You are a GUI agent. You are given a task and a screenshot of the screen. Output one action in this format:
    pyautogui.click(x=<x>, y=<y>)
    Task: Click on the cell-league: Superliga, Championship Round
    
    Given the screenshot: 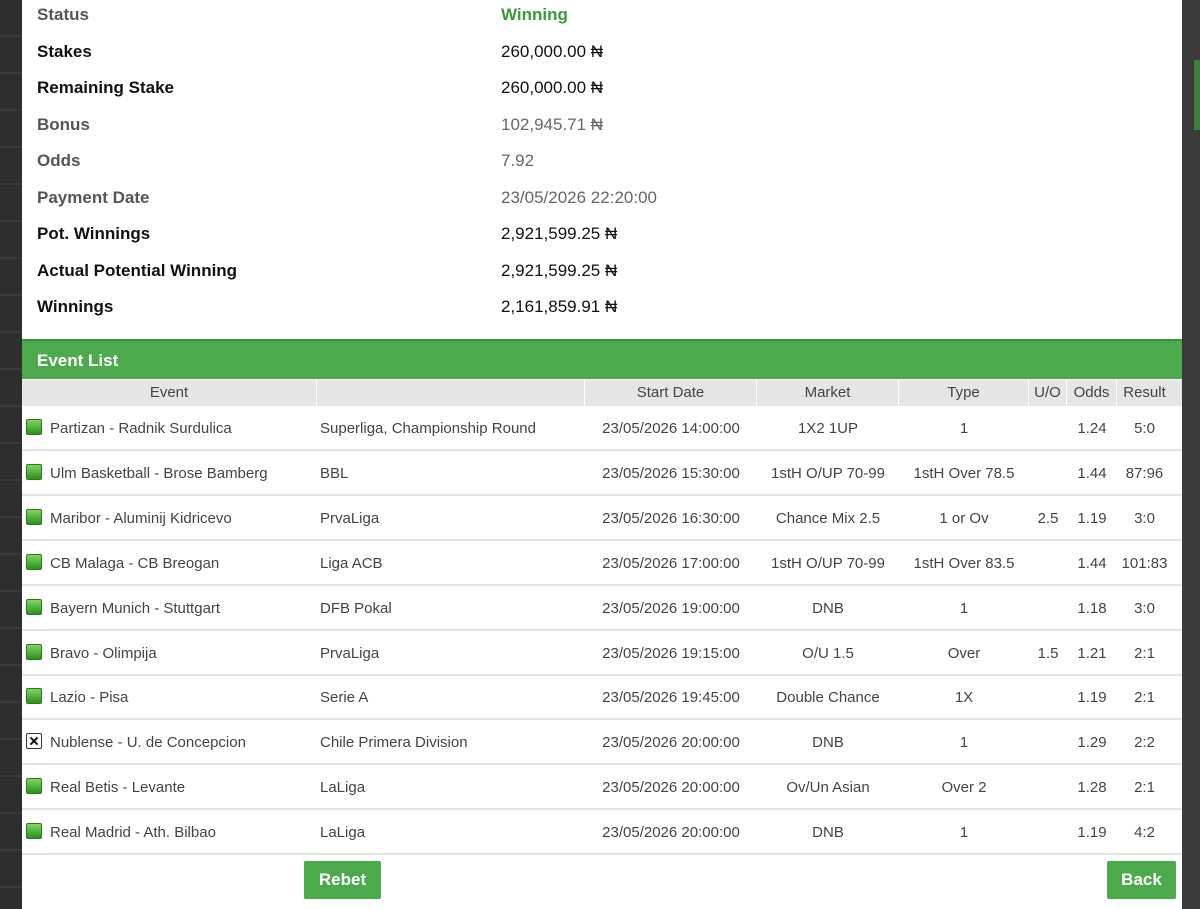 What is the action you would take?
    pyautogui.click(x=428, y=428)
    